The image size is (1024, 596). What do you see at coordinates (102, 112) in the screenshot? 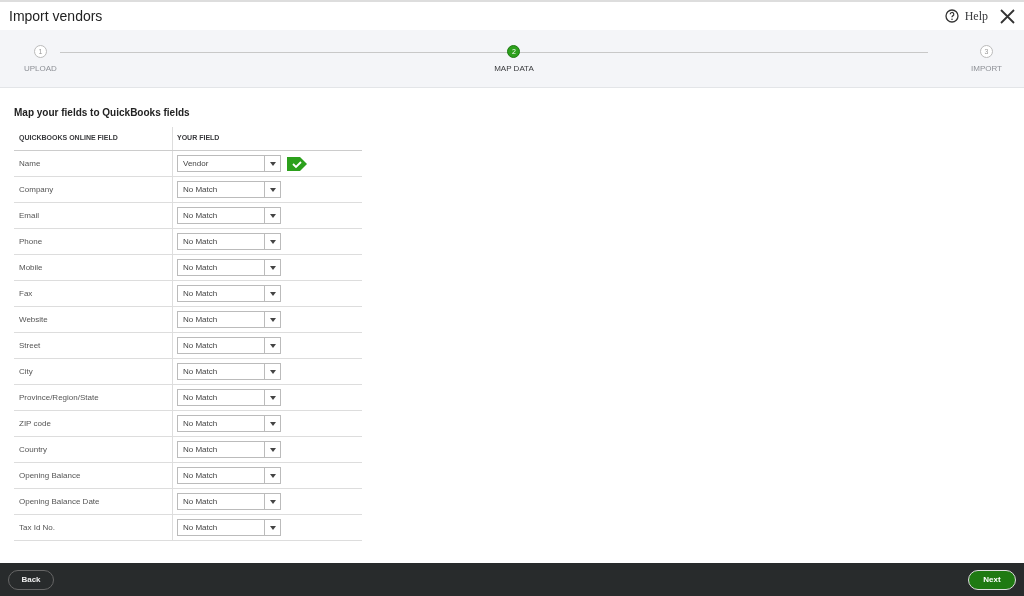
I see `section-heading: Map your fields to QuickBooks fields` at bounding box center [102, 112].